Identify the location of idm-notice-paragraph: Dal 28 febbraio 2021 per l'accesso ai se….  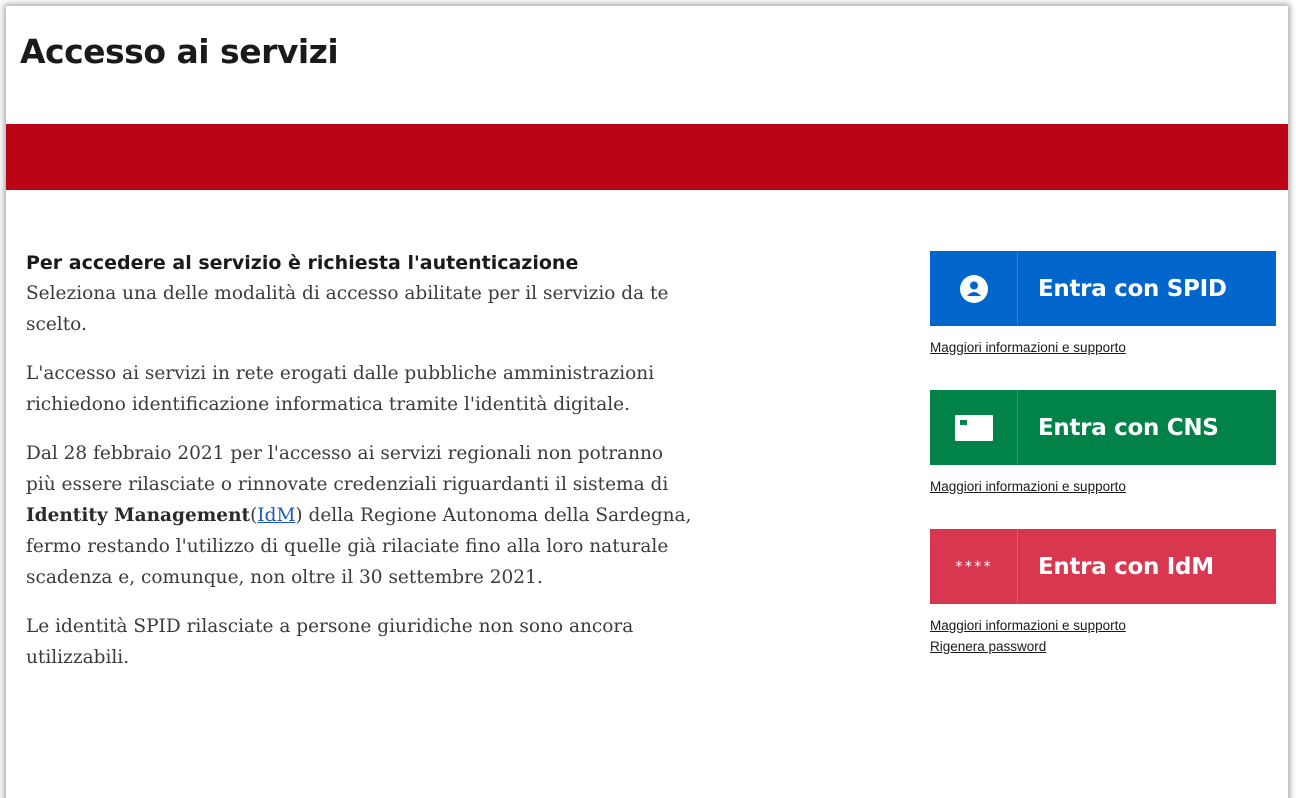
(361, 515).